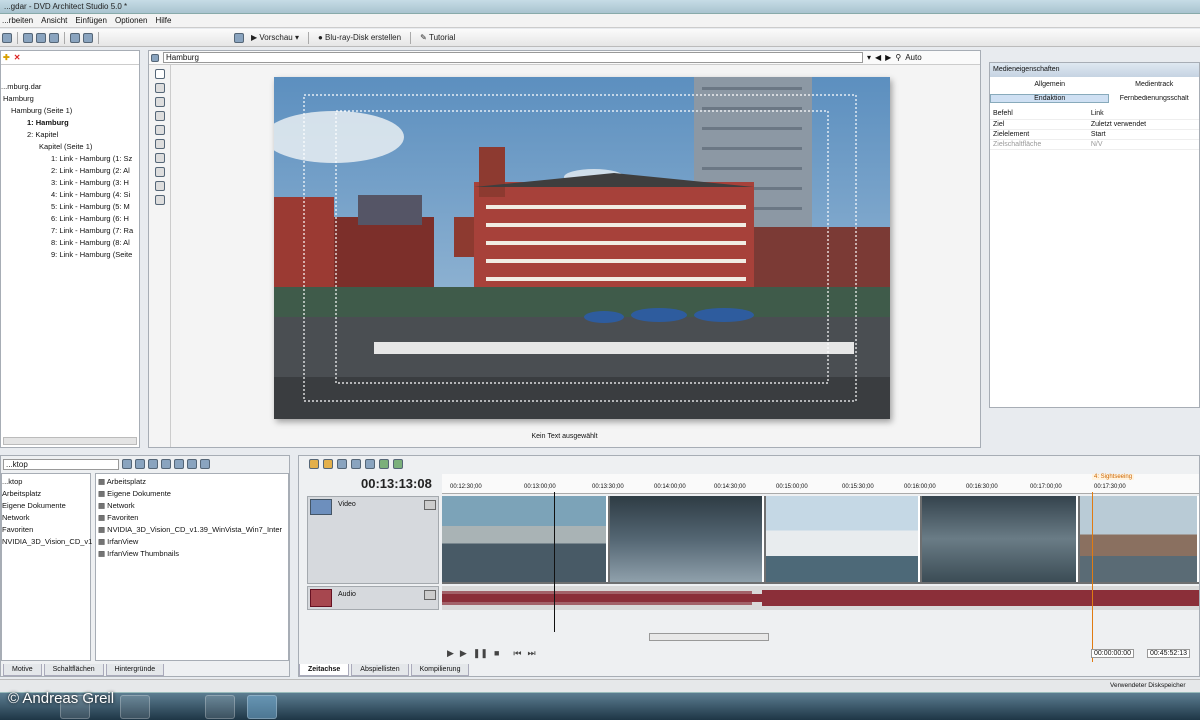  Describe the element at coordinates (163, 20) in the screenshot. I see `menu-item-help: Hilfe` at that location.